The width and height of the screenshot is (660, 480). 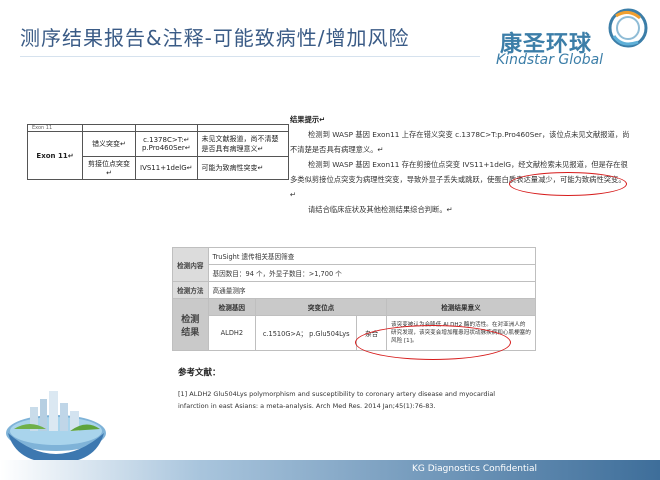 I want to click on table-cell-type: 错义突变↵, so click(x=109, y=144).